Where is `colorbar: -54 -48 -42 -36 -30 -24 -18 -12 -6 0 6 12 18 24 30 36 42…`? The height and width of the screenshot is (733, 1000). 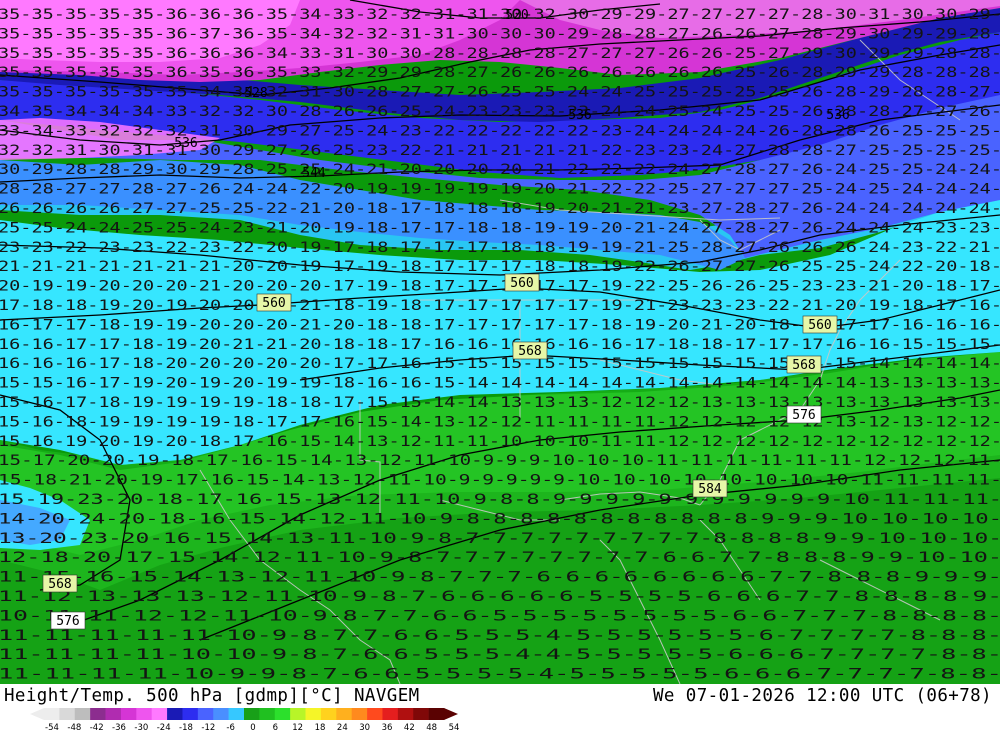
colorbar: -54 -48 -42 -36 -30 -24 -18 -12 -6 0 6 12 18 24 30 36 42… is located at coordinates (245, 719).